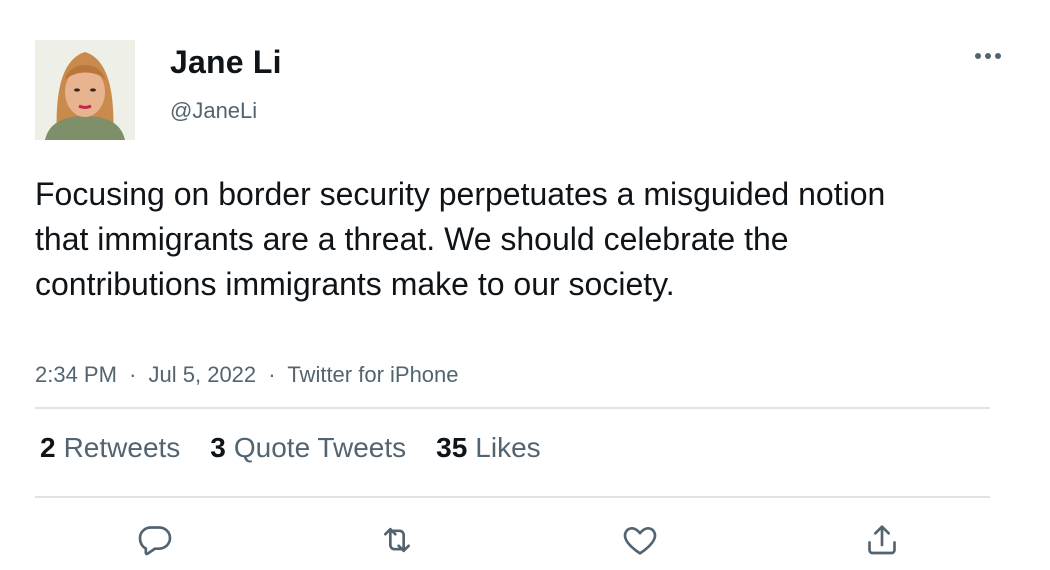  I want to click on more-options-button, so click(988, 56).